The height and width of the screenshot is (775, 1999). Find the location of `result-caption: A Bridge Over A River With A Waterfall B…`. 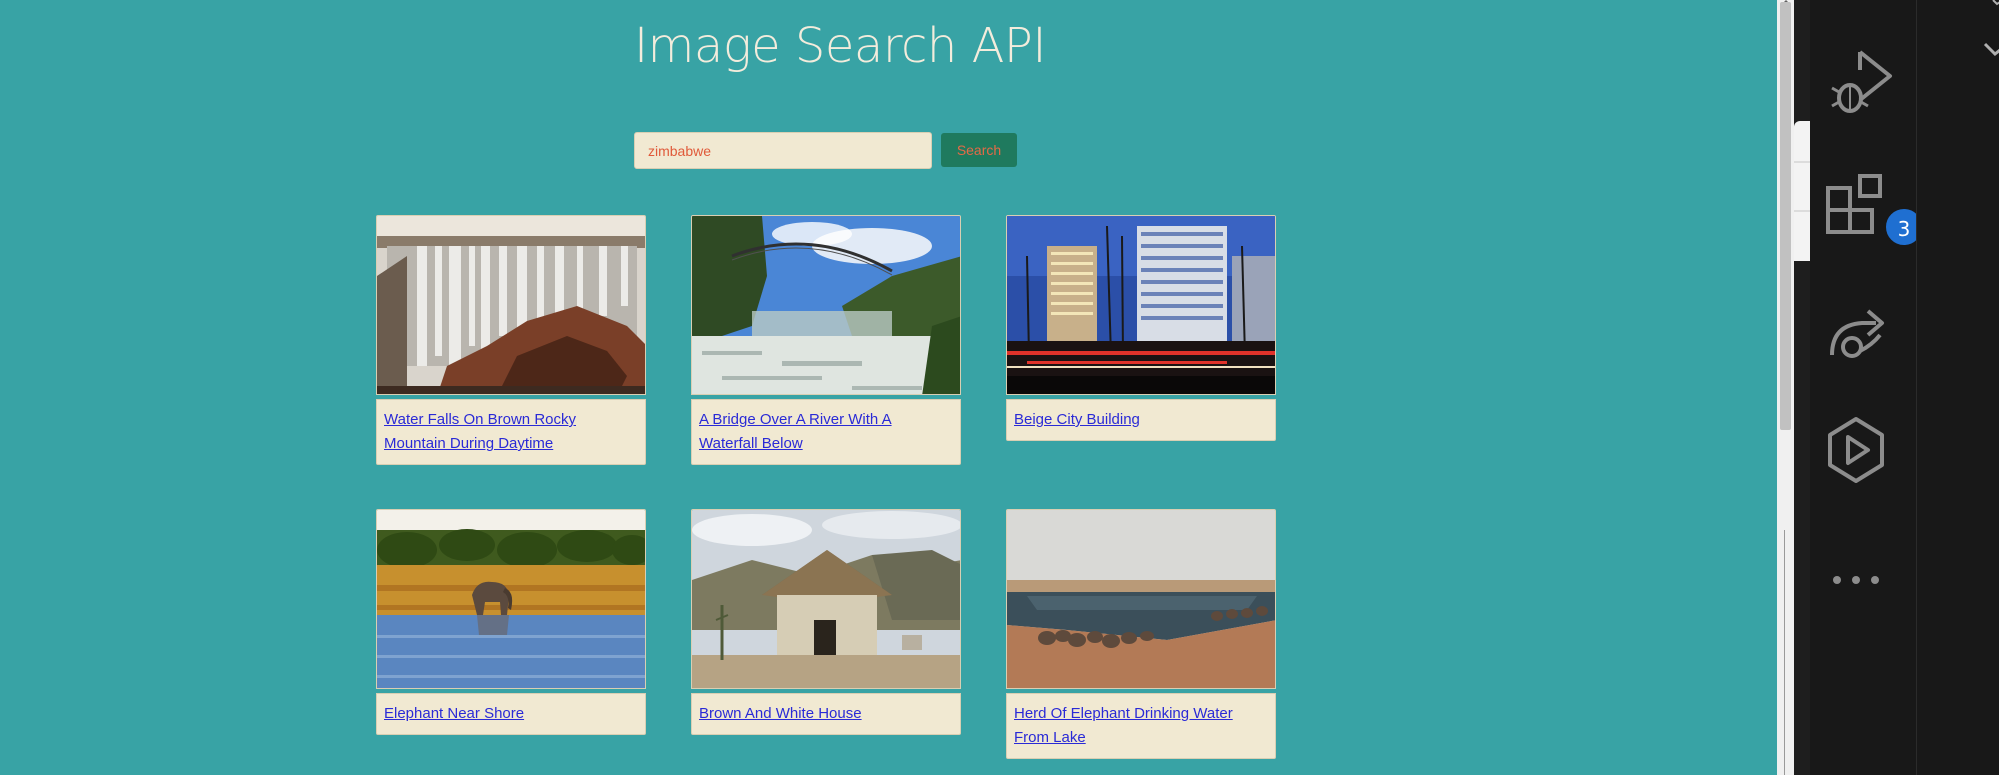

result-caption: A Bridge Over A River With A Waterfall B… is located at coordinates (826, 432).